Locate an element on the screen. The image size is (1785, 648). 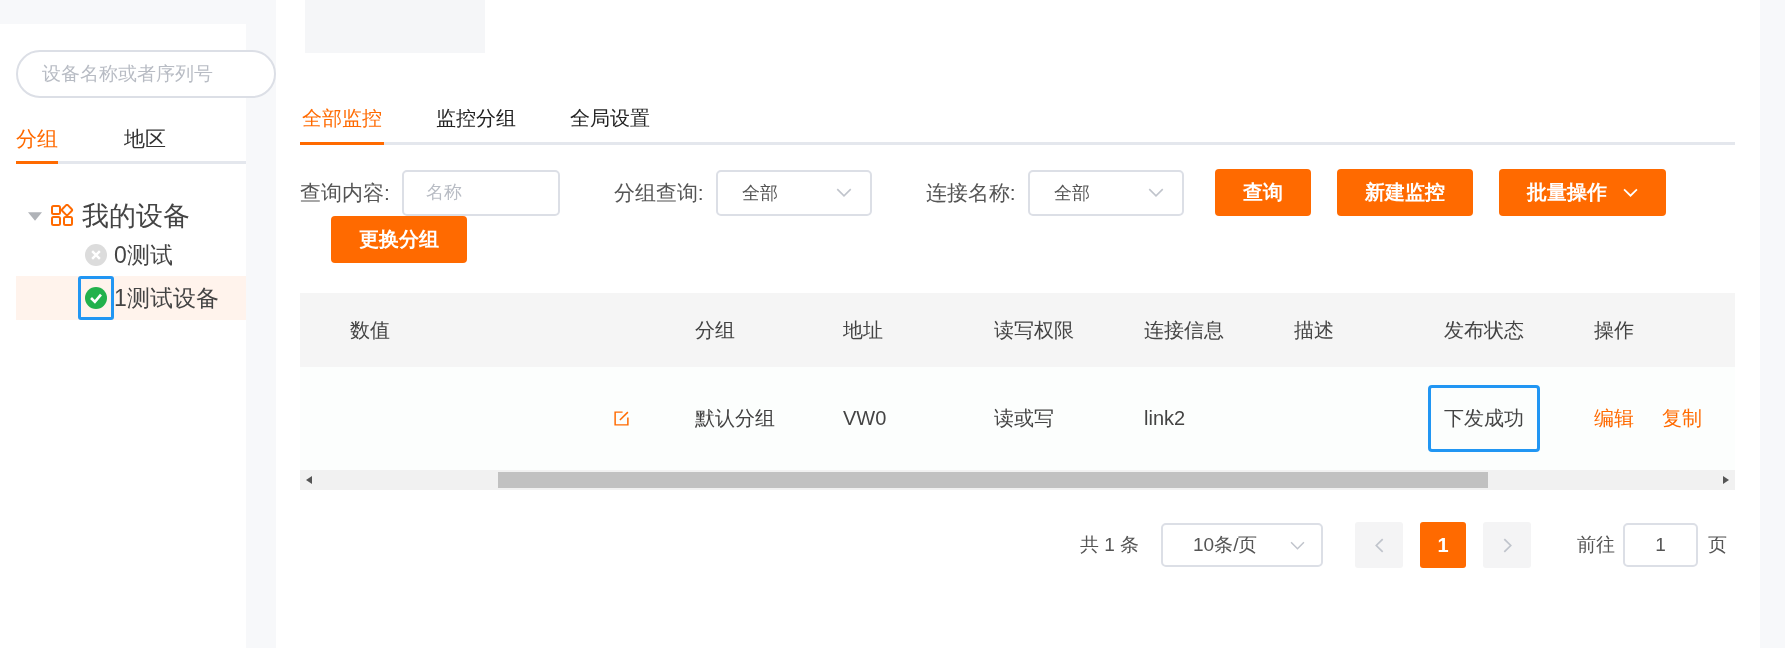
table-cell: 默认分组 is located at coordinates (735, 418).